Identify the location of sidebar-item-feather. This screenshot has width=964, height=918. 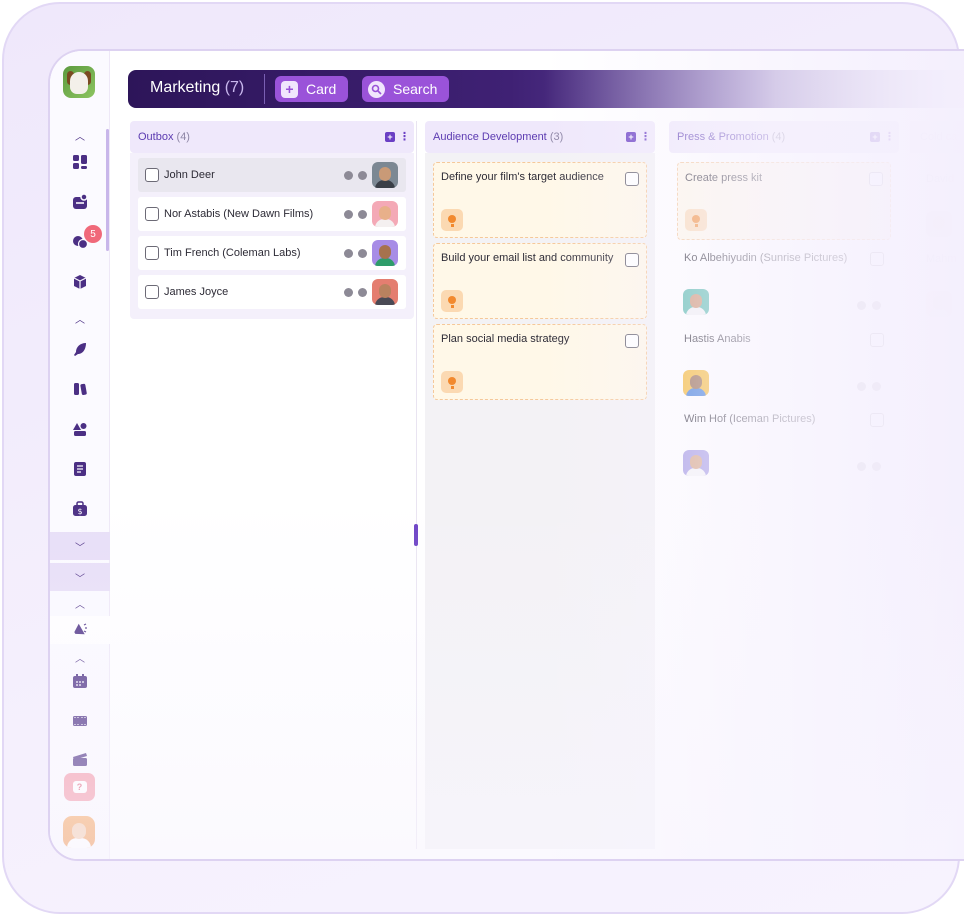
(80, 349).